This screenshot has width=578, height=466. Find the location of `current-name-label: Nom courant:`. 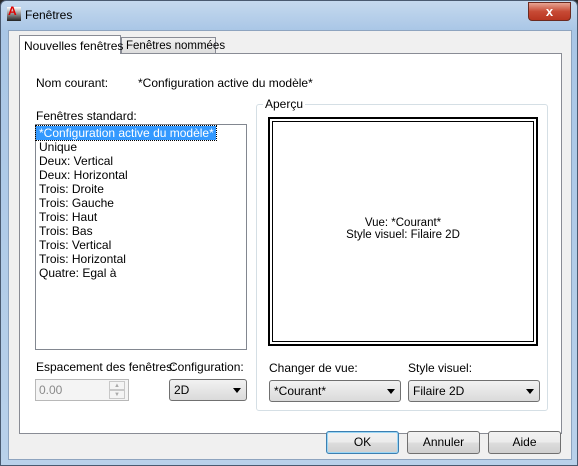

current-name-label: Nom courant: is located at coordinates (72, 83).